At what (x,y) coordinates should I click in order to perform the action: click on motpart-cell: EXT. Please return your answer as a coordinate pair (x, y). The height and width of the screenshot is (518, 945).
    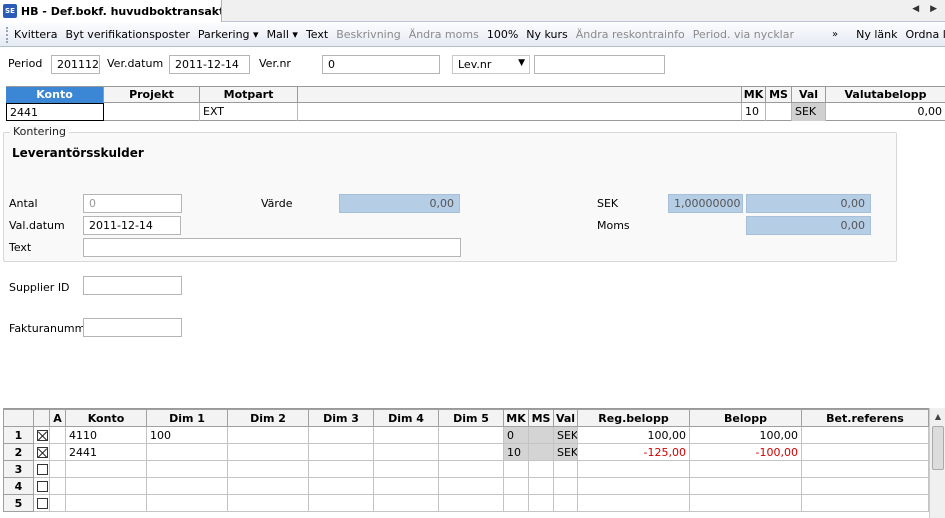
    Looking at the image, I should click on (249, 112).